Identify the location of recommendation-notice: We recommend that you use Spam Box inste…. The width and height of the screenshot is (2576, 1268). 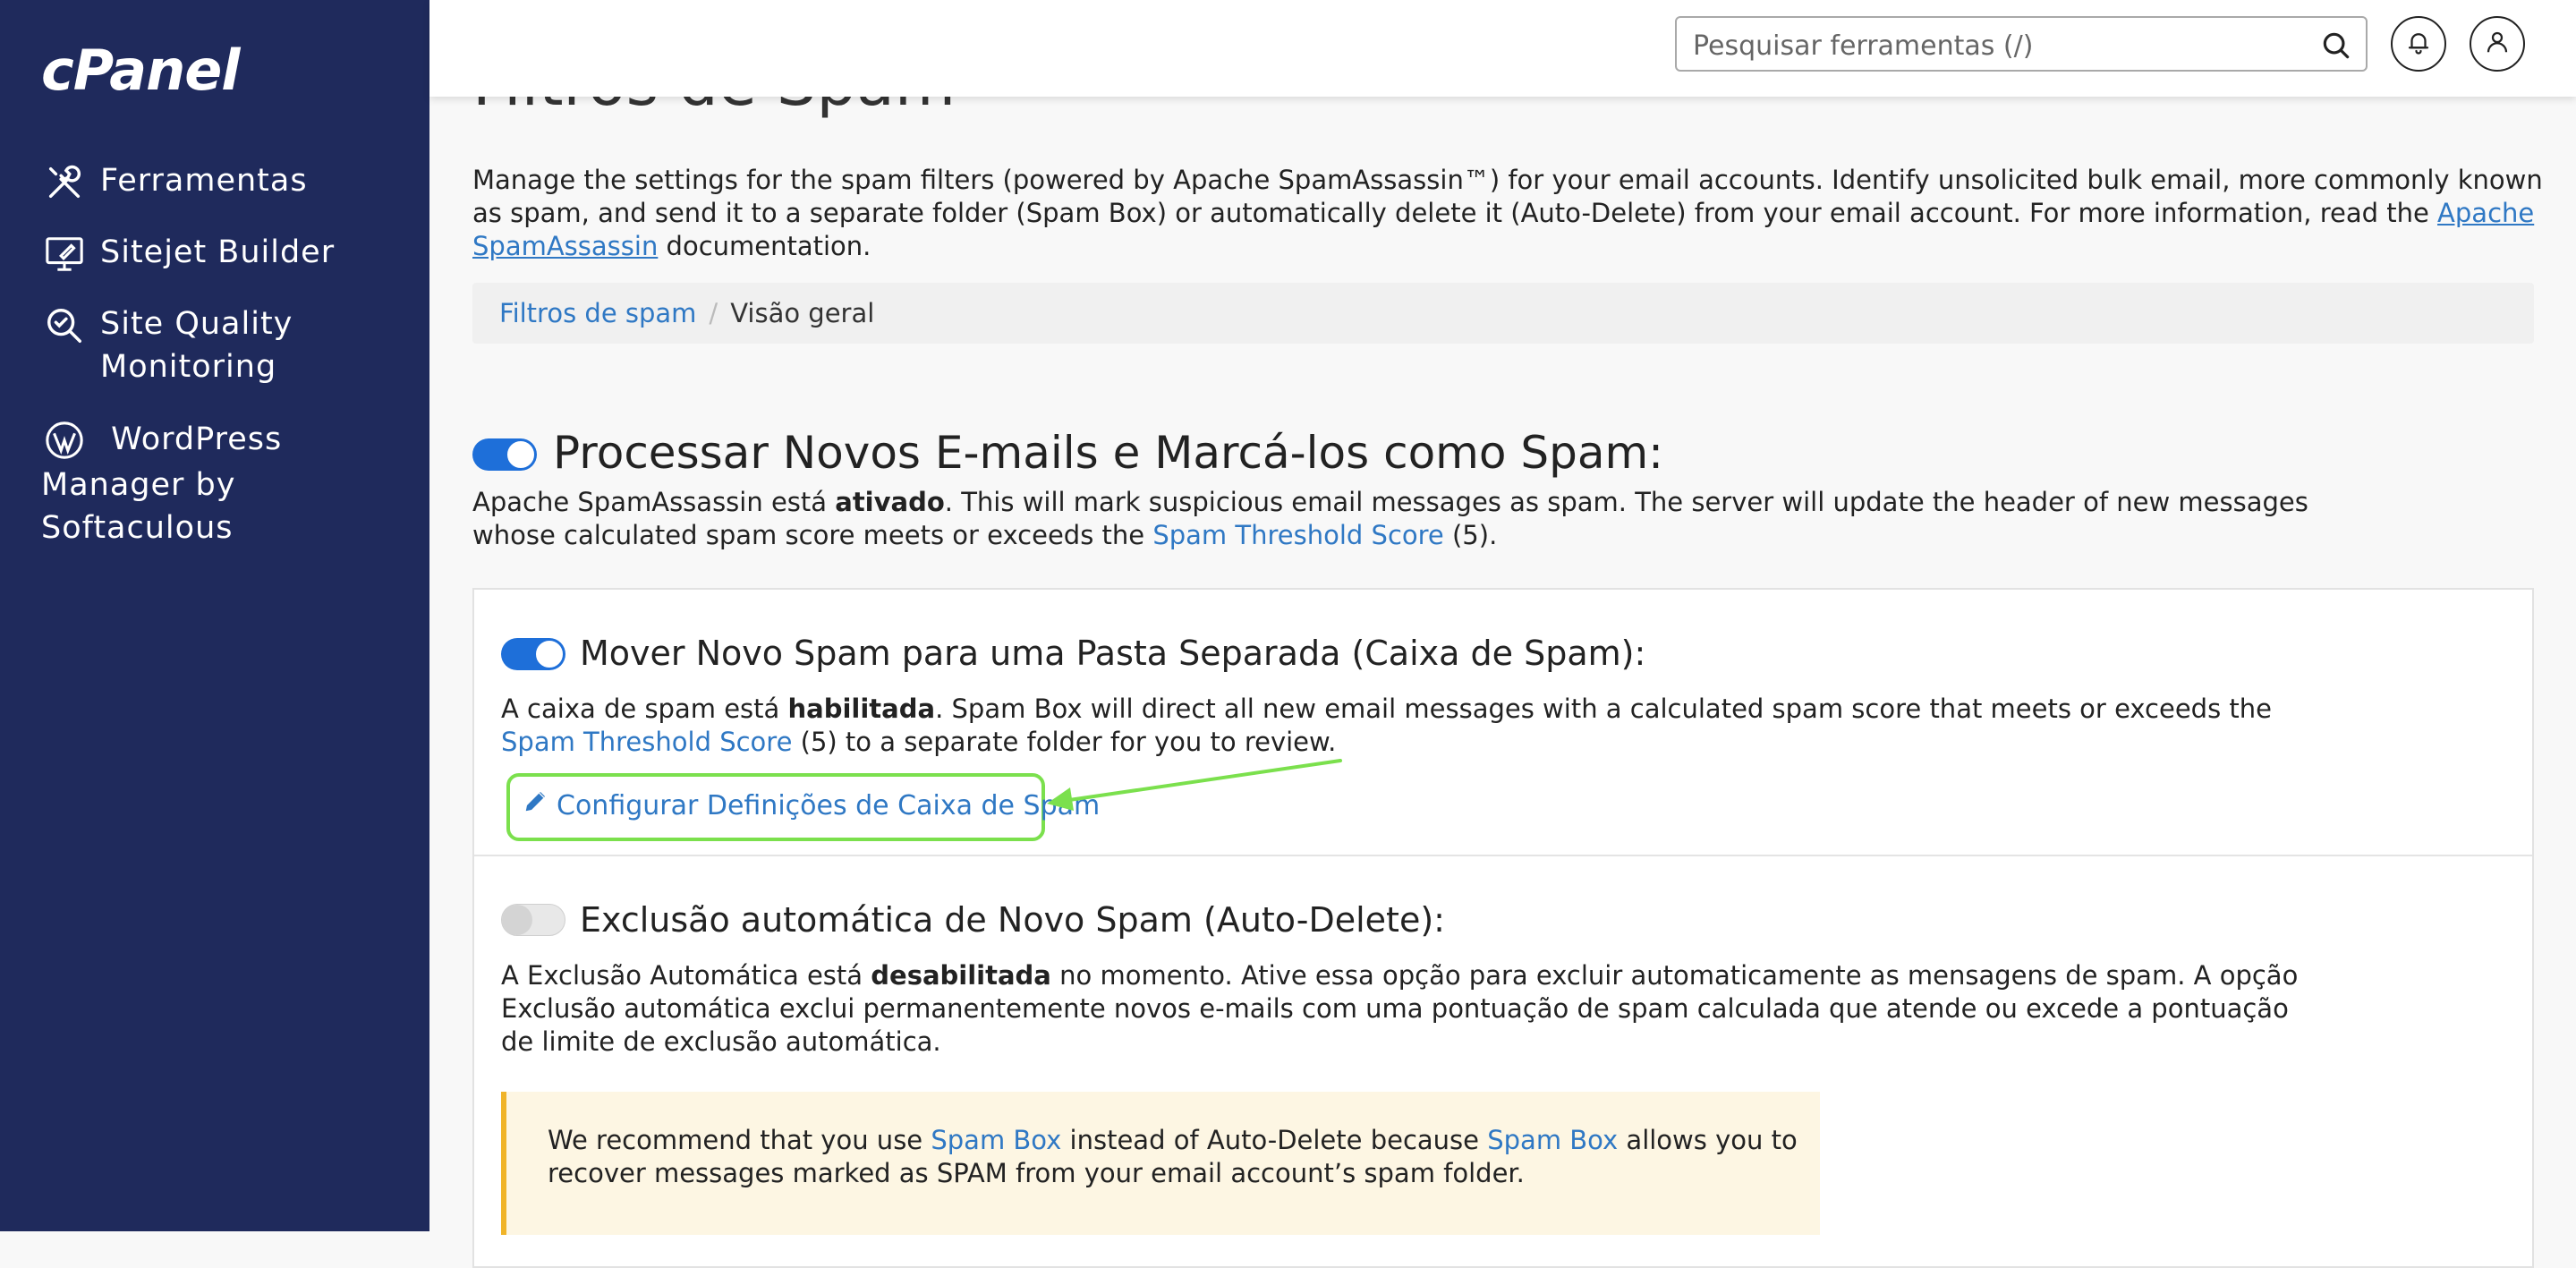
(1160, 1163).